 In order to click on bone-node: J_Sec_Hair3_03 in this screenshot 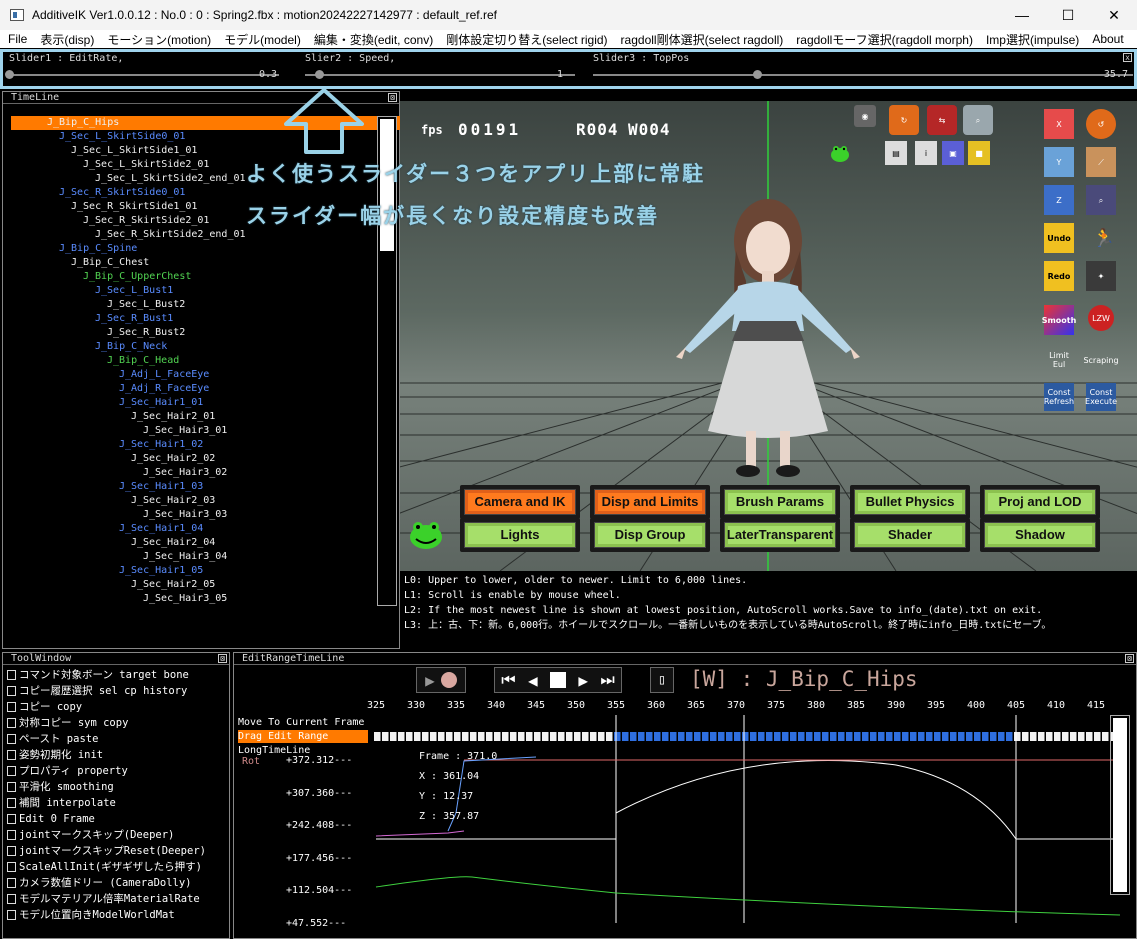, I will do `click(206, 515)`.